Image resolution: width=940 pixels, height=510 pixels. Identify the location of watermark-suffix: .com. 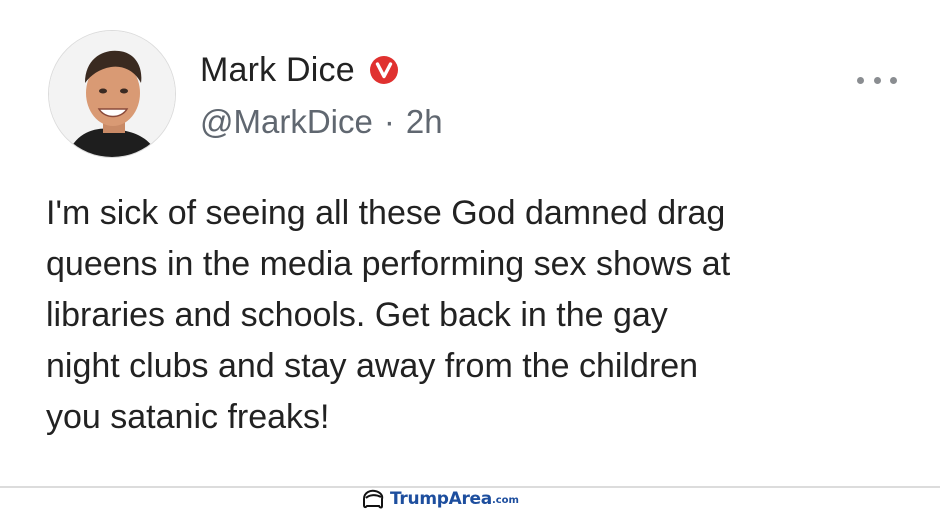
(505, 500).